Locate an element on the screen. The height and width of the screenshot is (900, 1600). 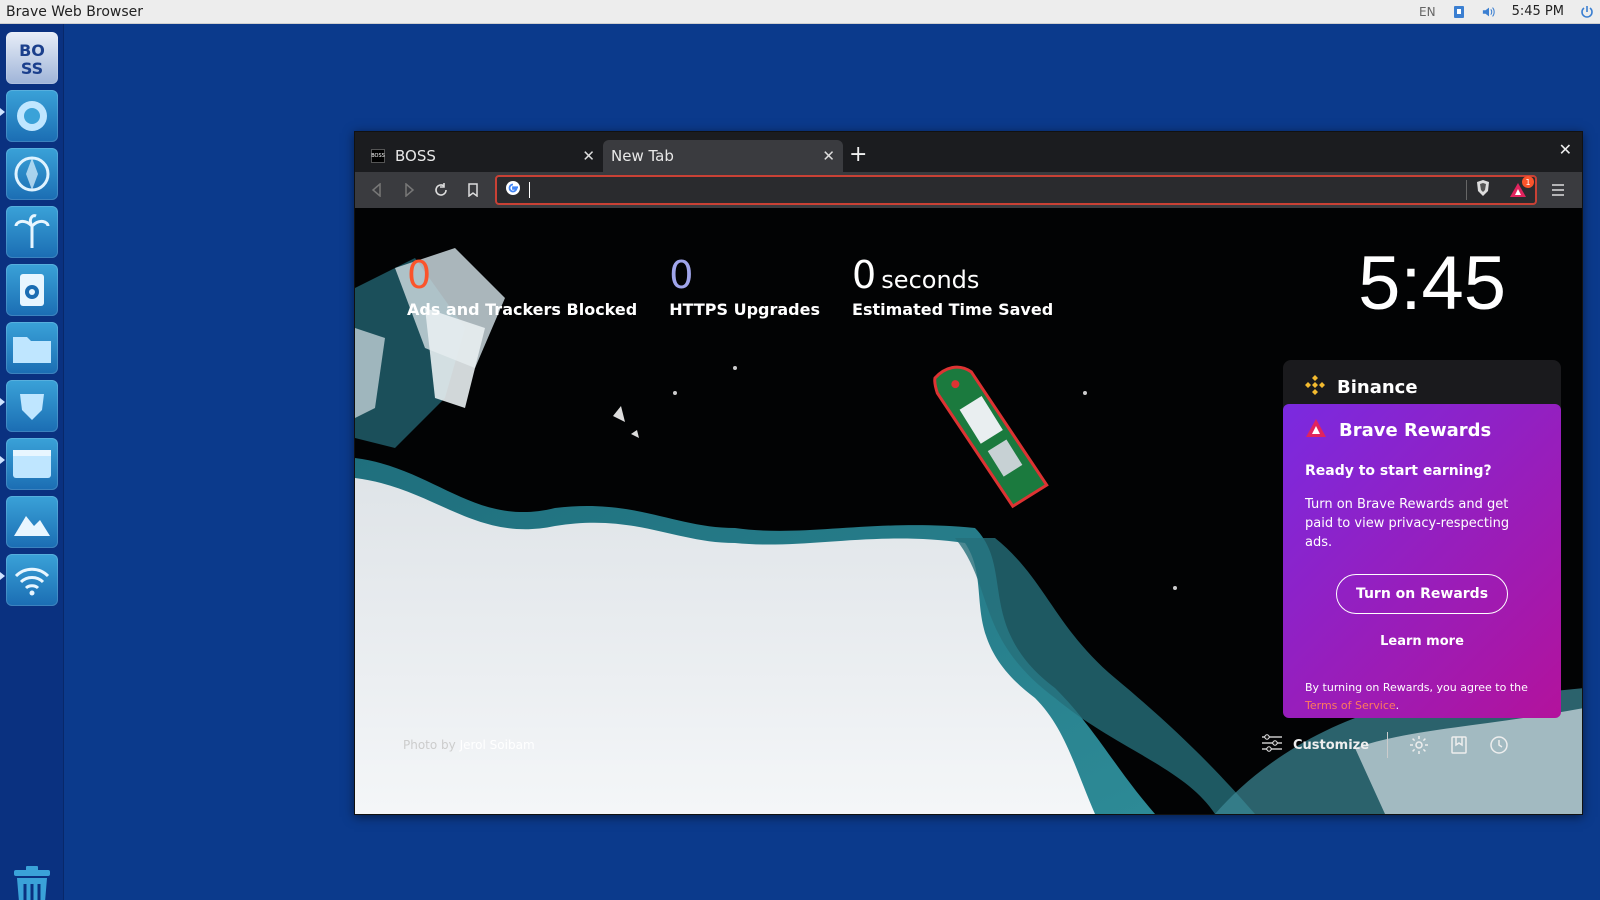
aperture-icon is located at coordinates (32, 174).